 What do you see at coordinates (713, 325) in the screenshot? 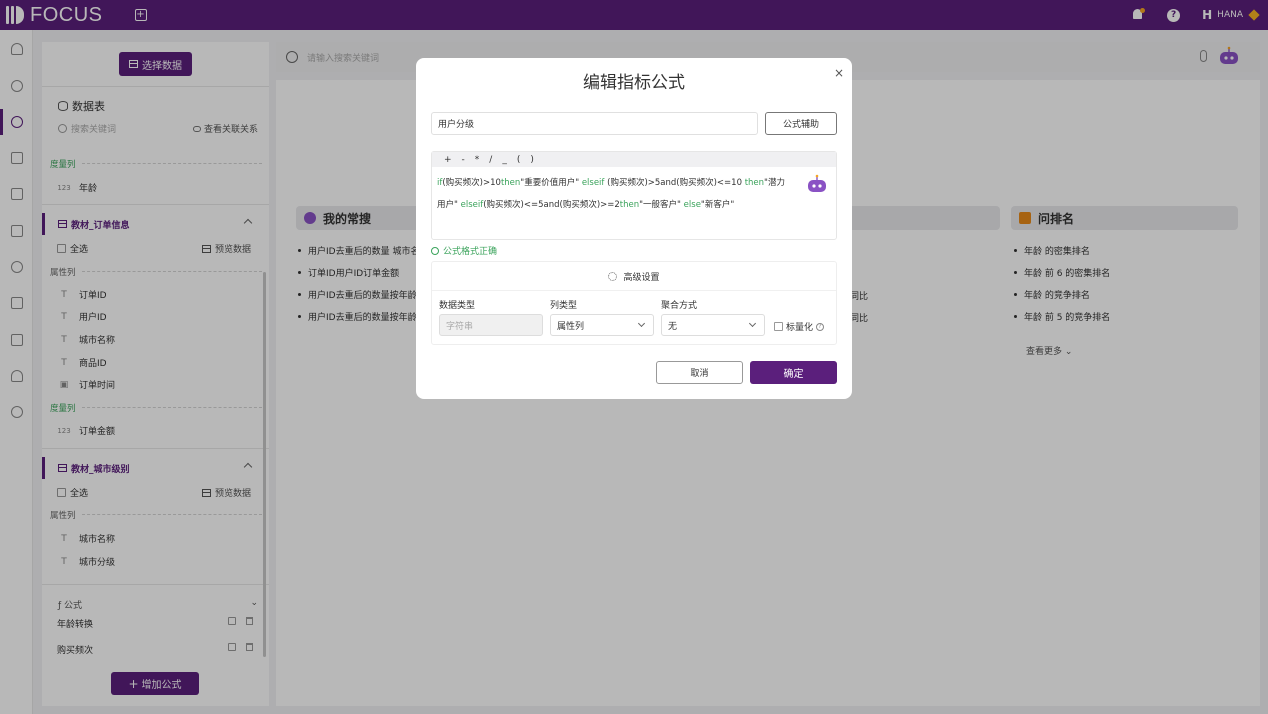
I see `aggregation-select: 无` at bounding box center [713, 325].